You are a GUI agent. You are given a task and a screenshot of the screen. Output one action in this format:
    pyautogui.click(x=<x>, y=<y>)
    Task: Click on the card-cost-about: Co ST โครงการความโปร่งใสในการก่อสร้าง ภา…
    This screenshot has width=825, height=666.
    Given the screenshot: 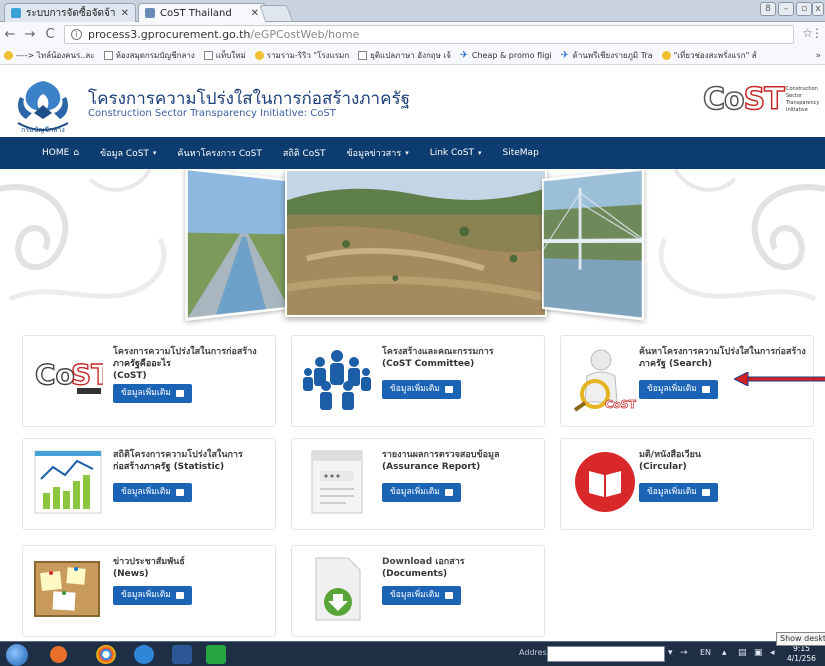 What is the action you would take?
    pyautogui.click(x=149, y=381)
    